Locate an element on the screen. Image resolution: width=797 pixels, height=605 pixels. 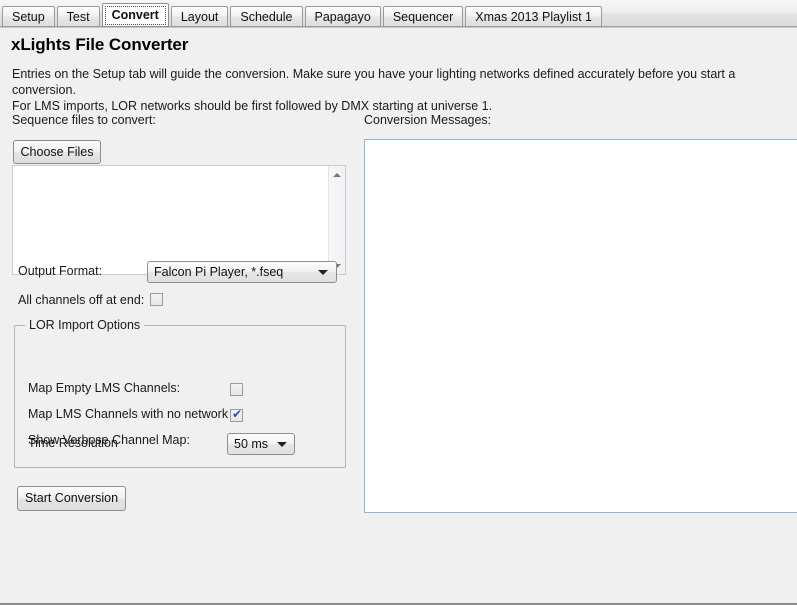
tab-test: Test is located at coordinates (78, 16).